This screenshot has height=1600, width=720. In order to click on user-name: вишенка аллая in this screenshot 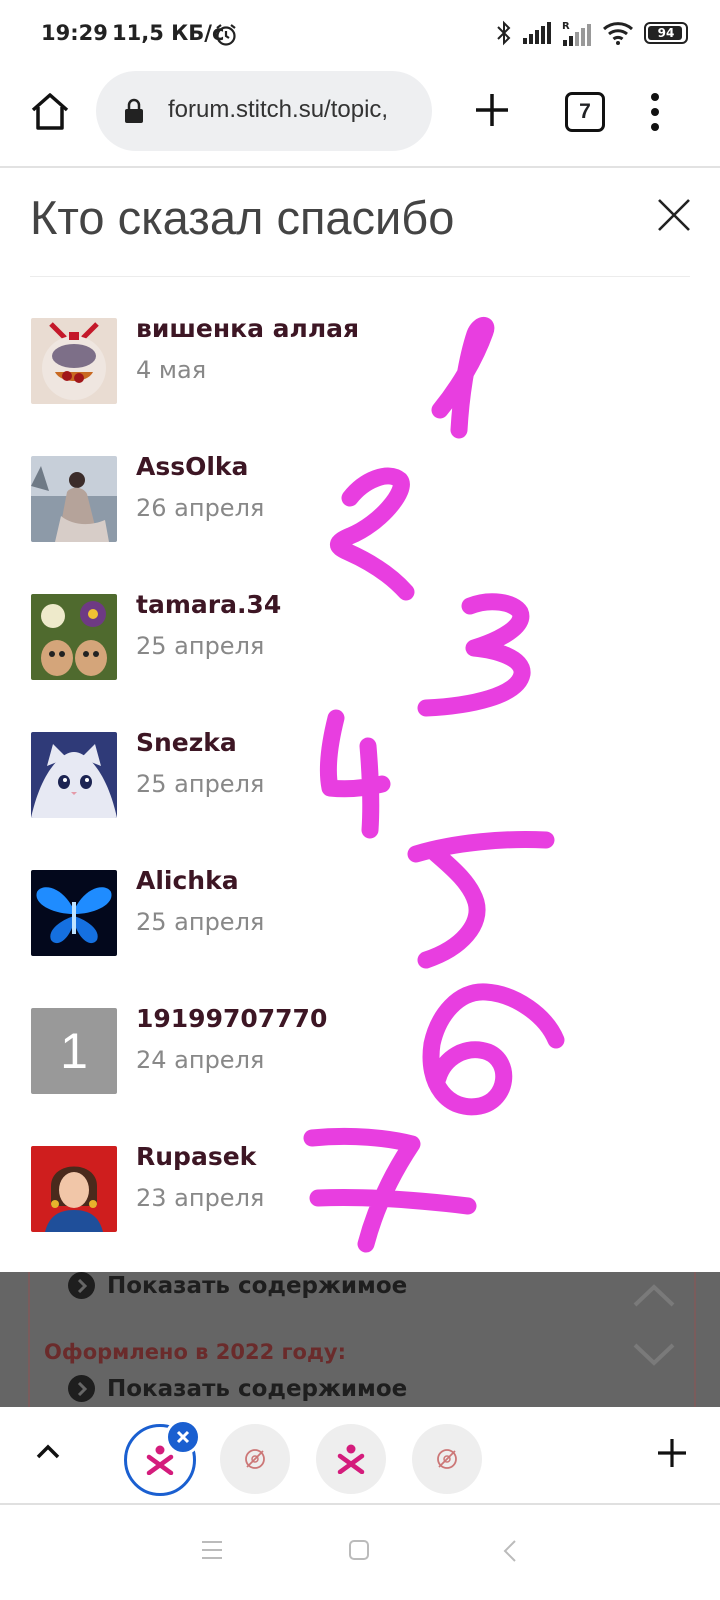, I will do `click(247, 328)`.